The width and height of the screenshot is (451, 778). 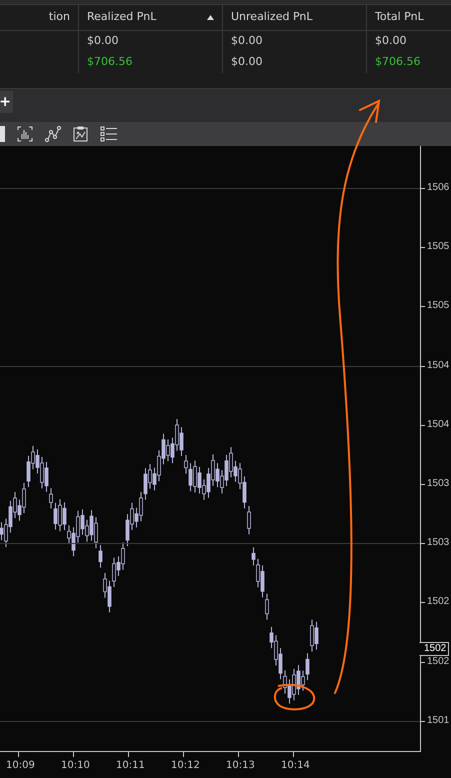 What do you see at coordinates (185, 766) in the screenshot?
I see `time-label: 10:12` at bounding box center [185, 766].